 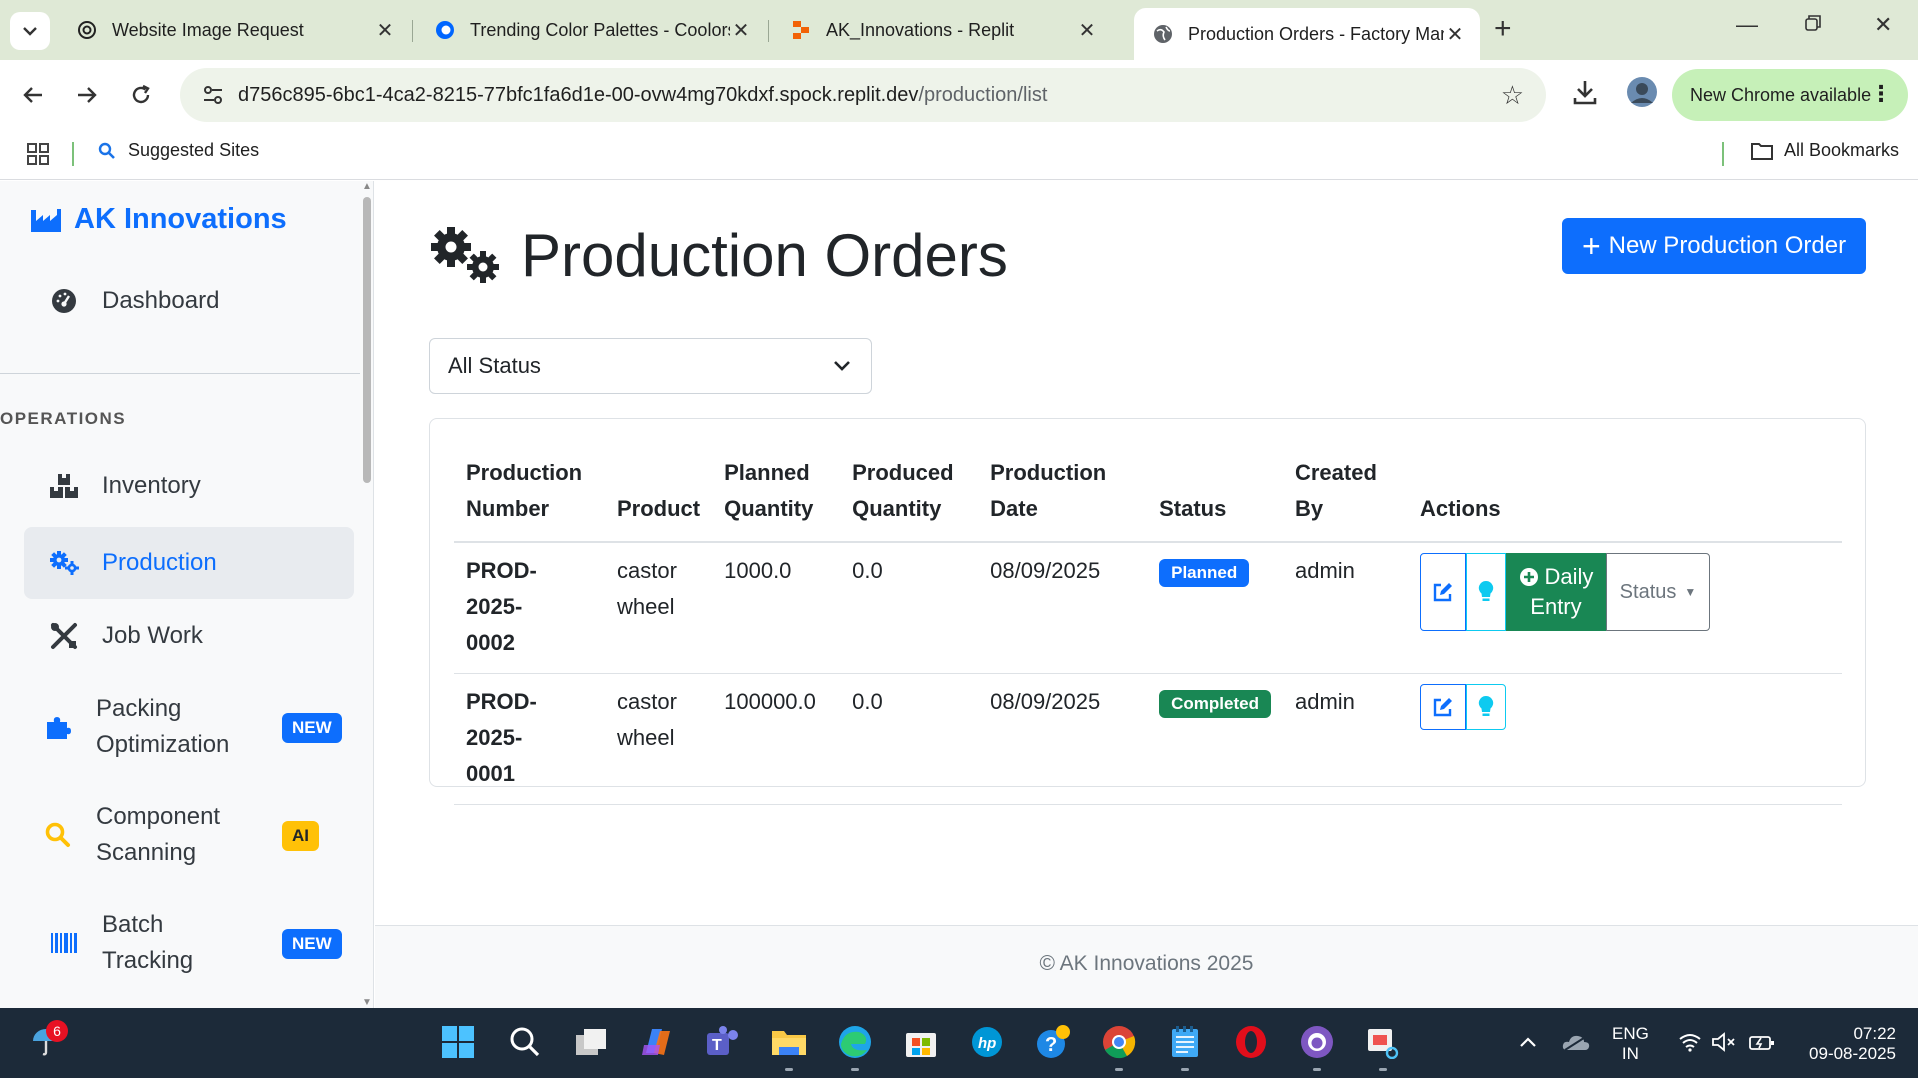 I want to click on sidebar-item-batch-tracking: Batch Tracking NEW, so click(x=189, y=943).